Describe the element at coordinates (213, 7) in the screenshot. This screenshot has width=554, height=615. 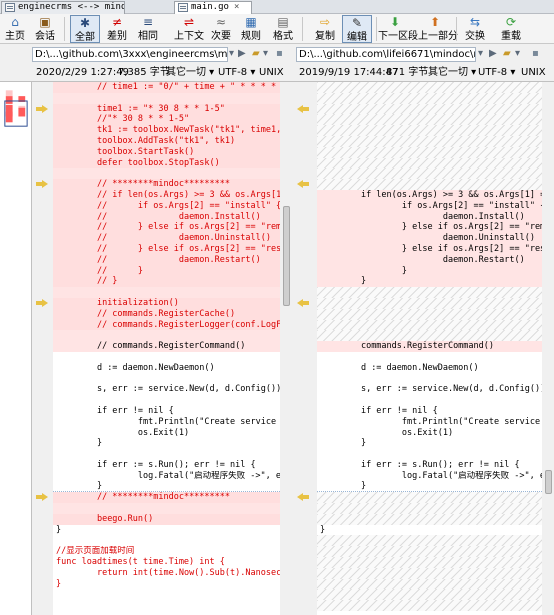
I see `tab-file: main.go ×` at that location.